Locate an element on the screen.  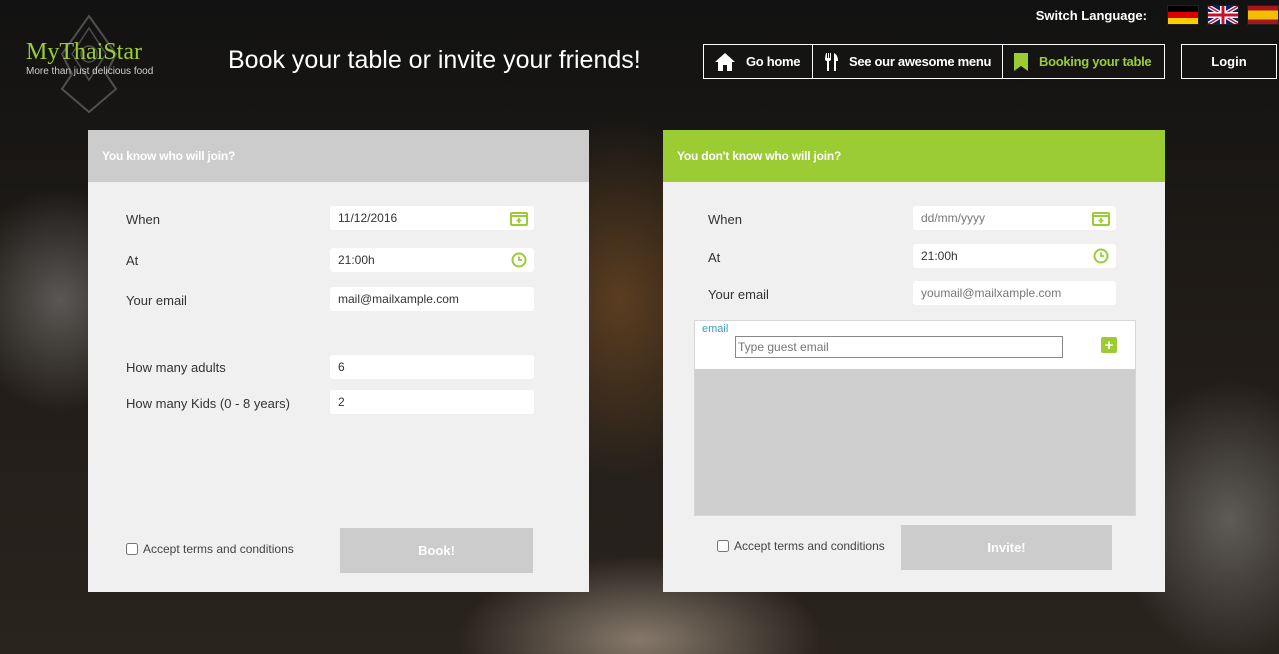
guest-email-label: email is located at coordinates (715, 329).